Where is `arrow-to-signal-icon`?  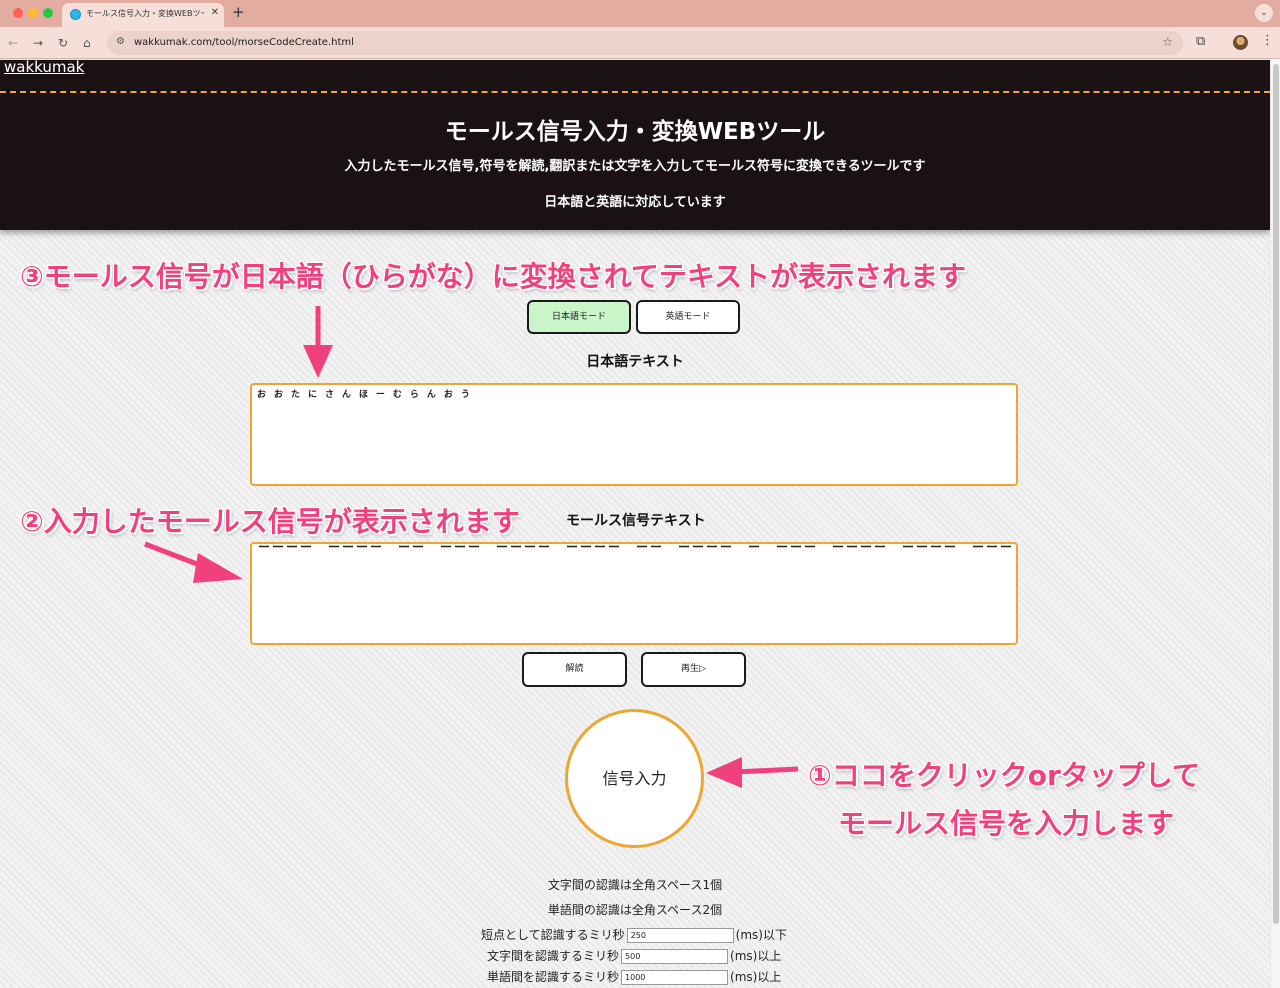
arrow-to-signal-icon is located at coordinates (752, 772).